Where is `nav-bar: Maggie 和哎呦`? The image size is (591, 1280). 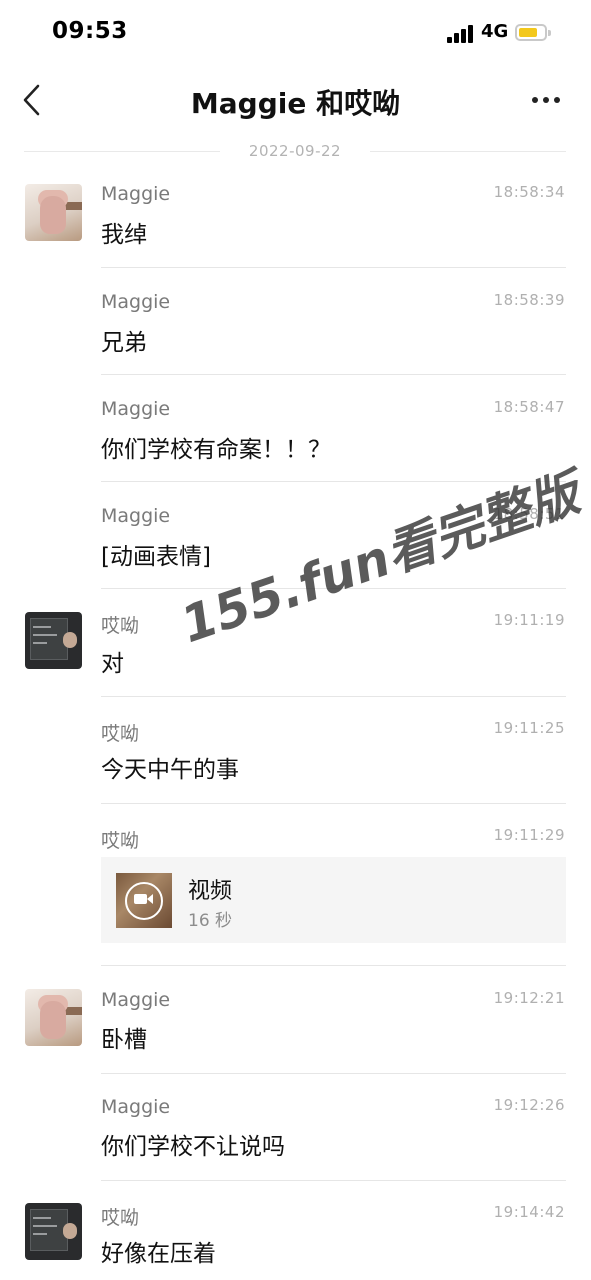
nav-bar: Maggie 和哎呦 is located at coordinates (295, 99).